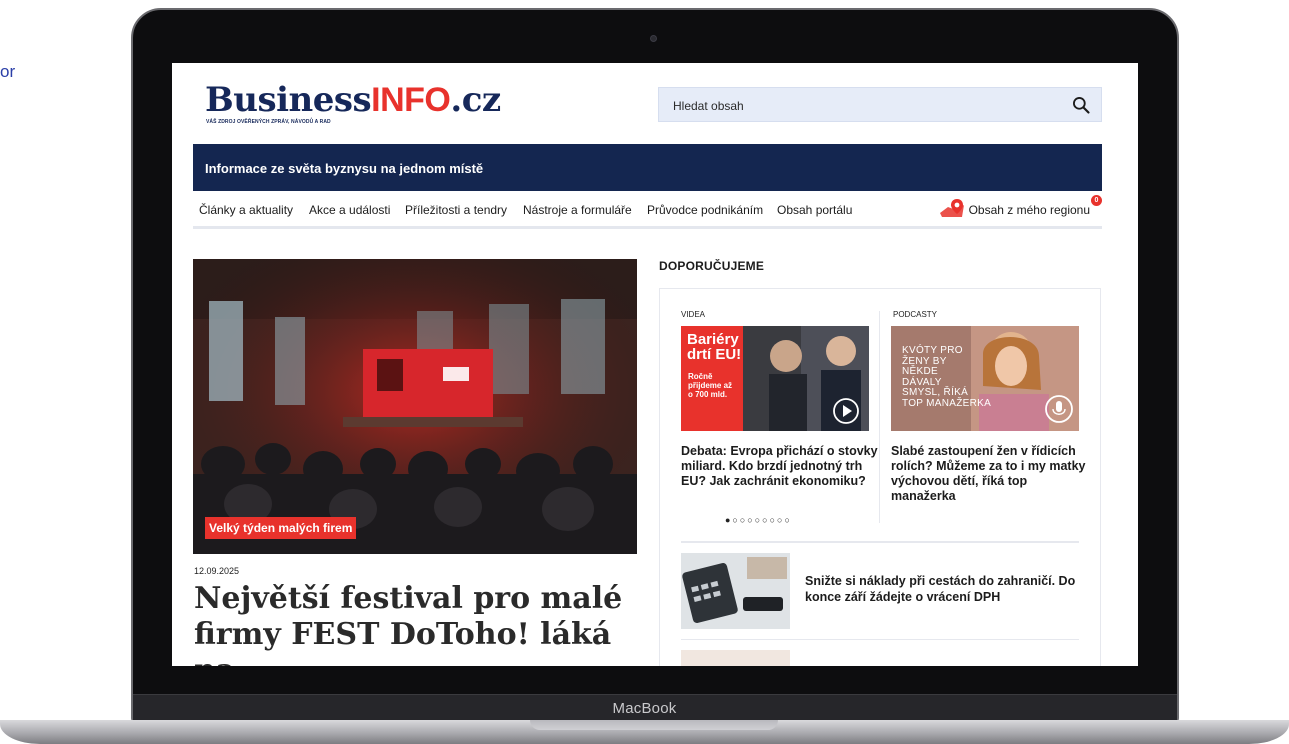  What do you see at coordinates (349, 210) in the screenshot?
I see `nav-item-events: Akce a události` at bounding box center [349, 210].